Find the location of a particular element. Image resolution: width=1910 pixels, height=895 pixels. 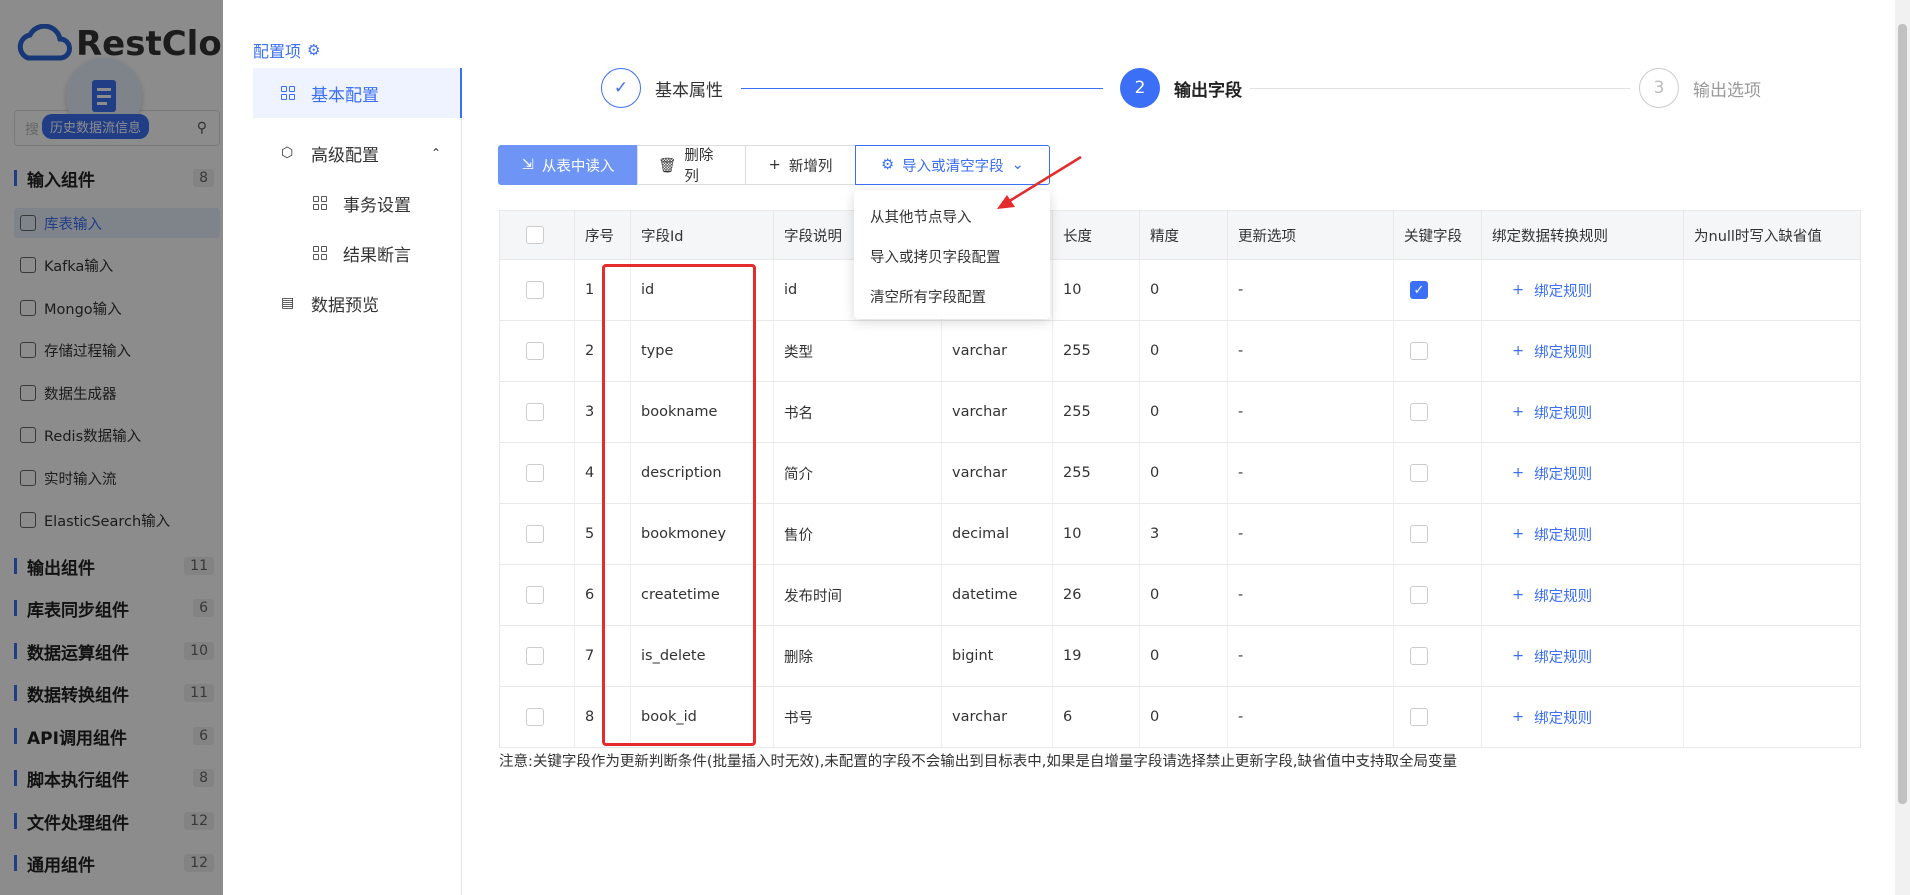

nav-data-preview: ▤ 数据预览 is located at coordinates (357, 303).